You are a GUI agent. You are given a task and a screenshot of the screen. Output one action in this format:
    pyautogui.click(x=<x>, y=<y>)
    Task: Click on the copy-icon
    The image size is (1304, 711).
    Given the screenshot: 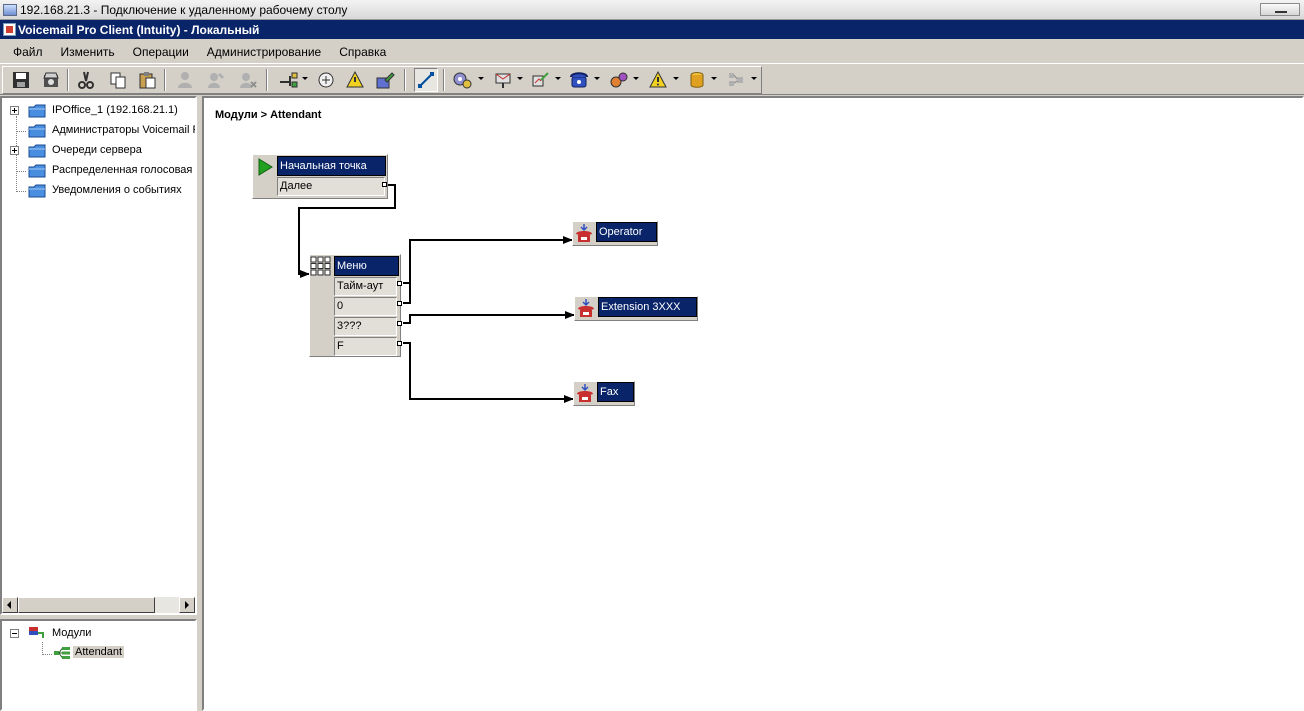 What is the action you would take?
    pyautogui.click(x=118, y=80)
    